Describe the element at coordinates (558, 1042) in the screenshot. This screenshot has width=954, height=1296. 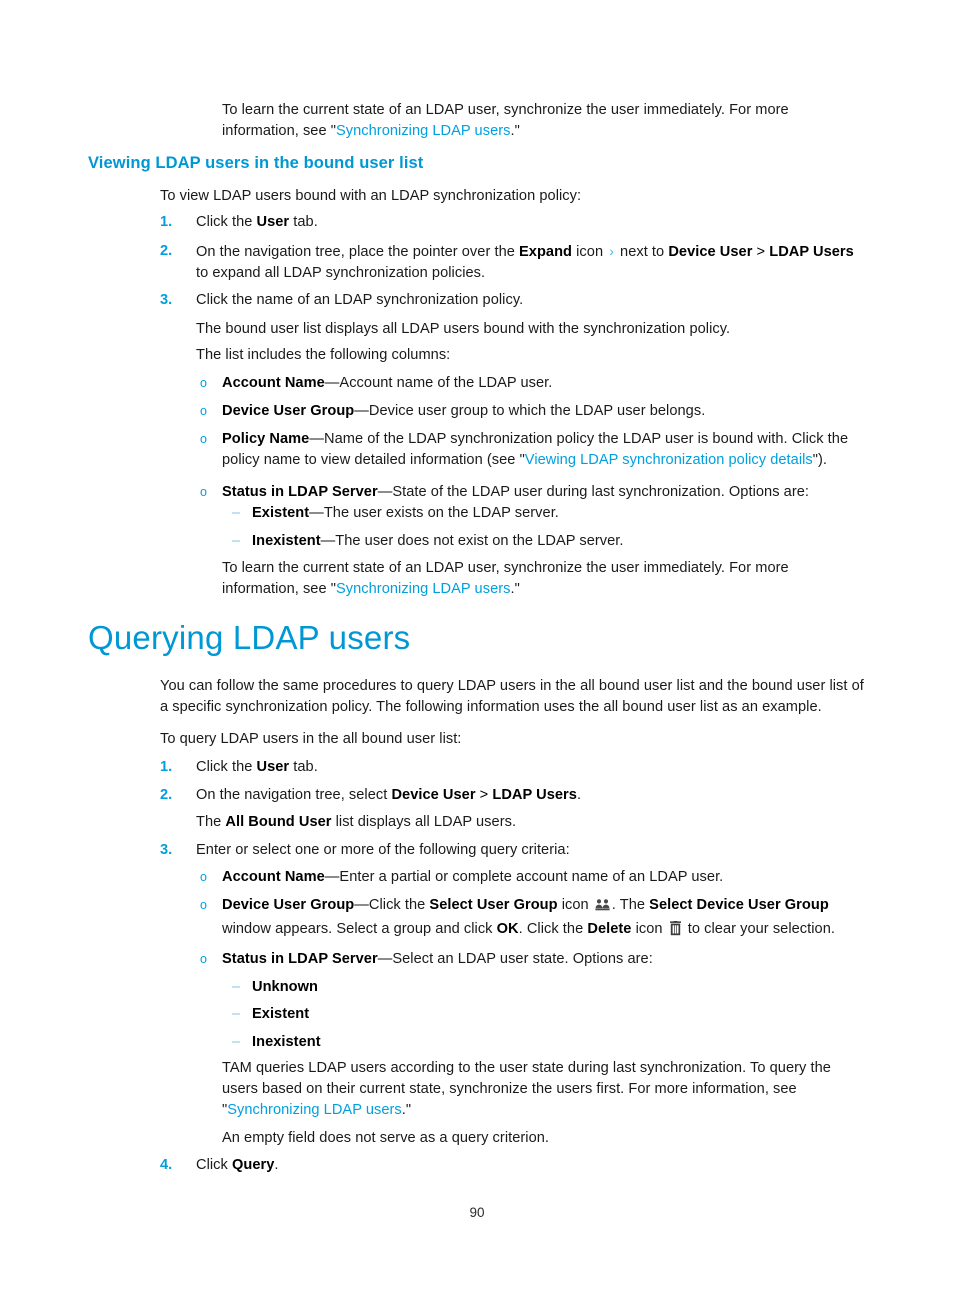
I see `query-status-option-inexistent: Inexistent` at that location.